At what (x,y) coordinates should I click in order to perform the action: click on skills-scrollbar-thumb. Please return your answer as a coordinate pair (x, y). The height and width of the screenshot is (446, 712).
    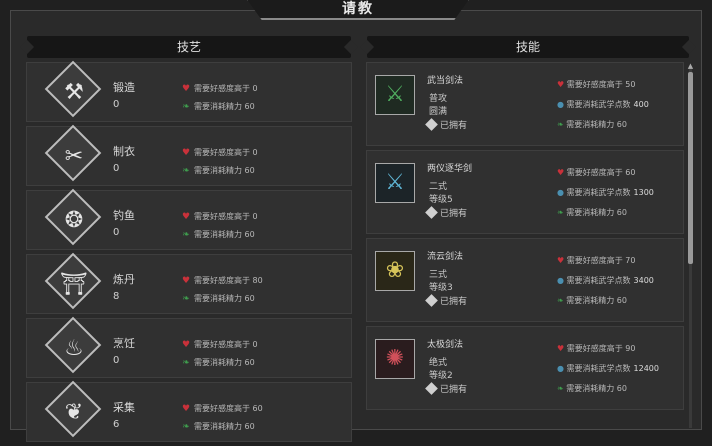
    Looking at the image, I should click on (690, 168).